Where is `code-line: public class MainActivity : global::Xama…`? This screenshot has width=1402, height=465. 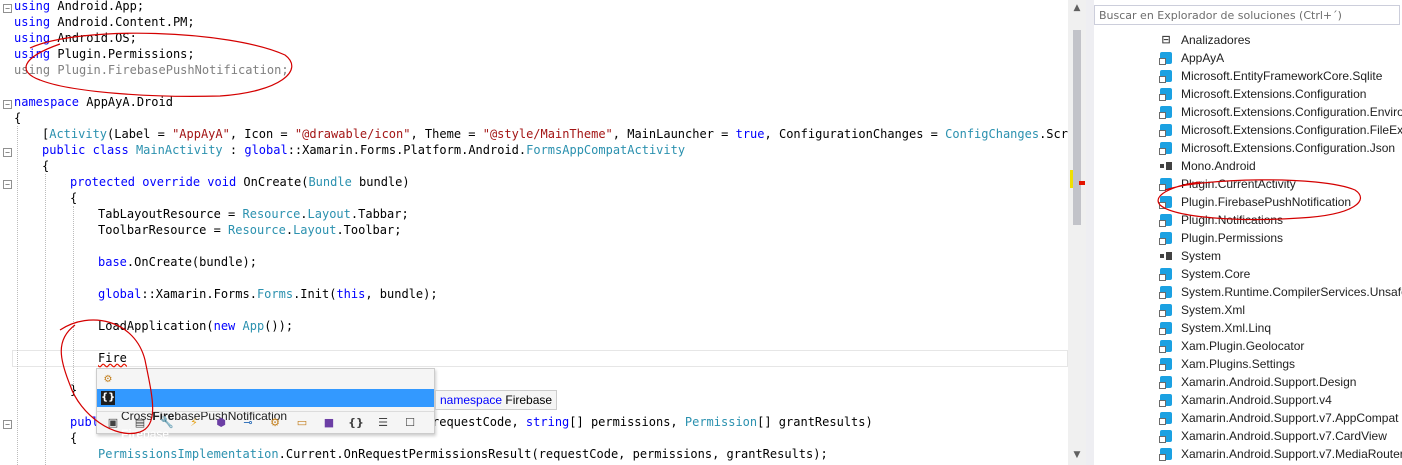 code-line: public class MainActivity : global::Xama… is located at coordinates (364, 150).